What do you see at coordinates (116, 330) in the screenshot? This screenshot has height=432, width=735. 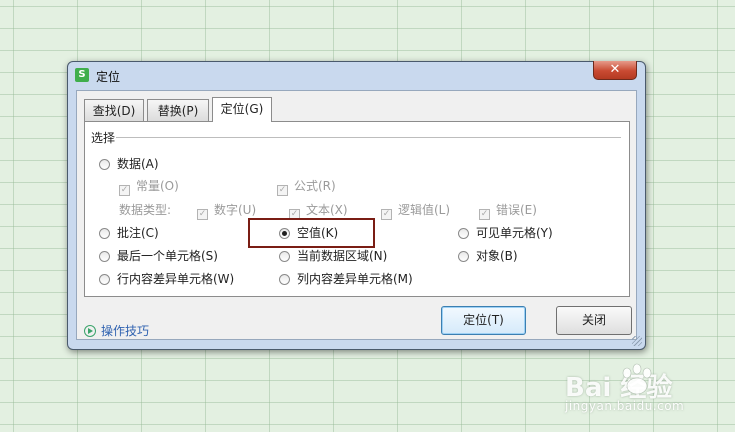 I see `tips-link: 操作技巧` at bounding box center [116, 330].